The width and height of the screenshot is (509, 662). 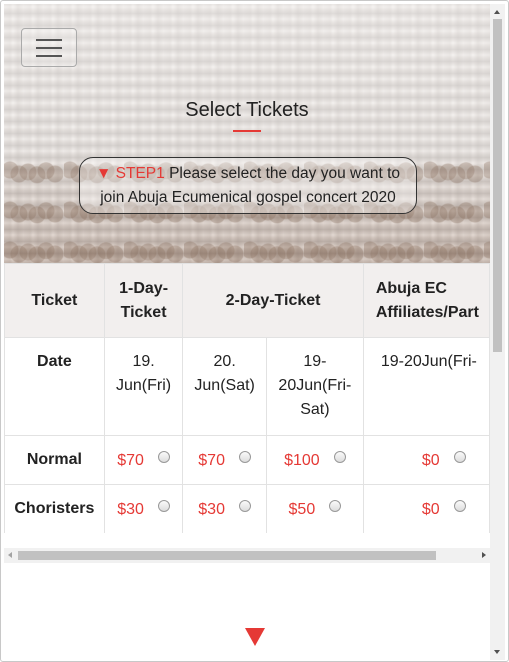 What do you see at coordinates (54, 300) in the screenshot?
I see `header-ticket: Ticket` at bounding box center [54, 300].